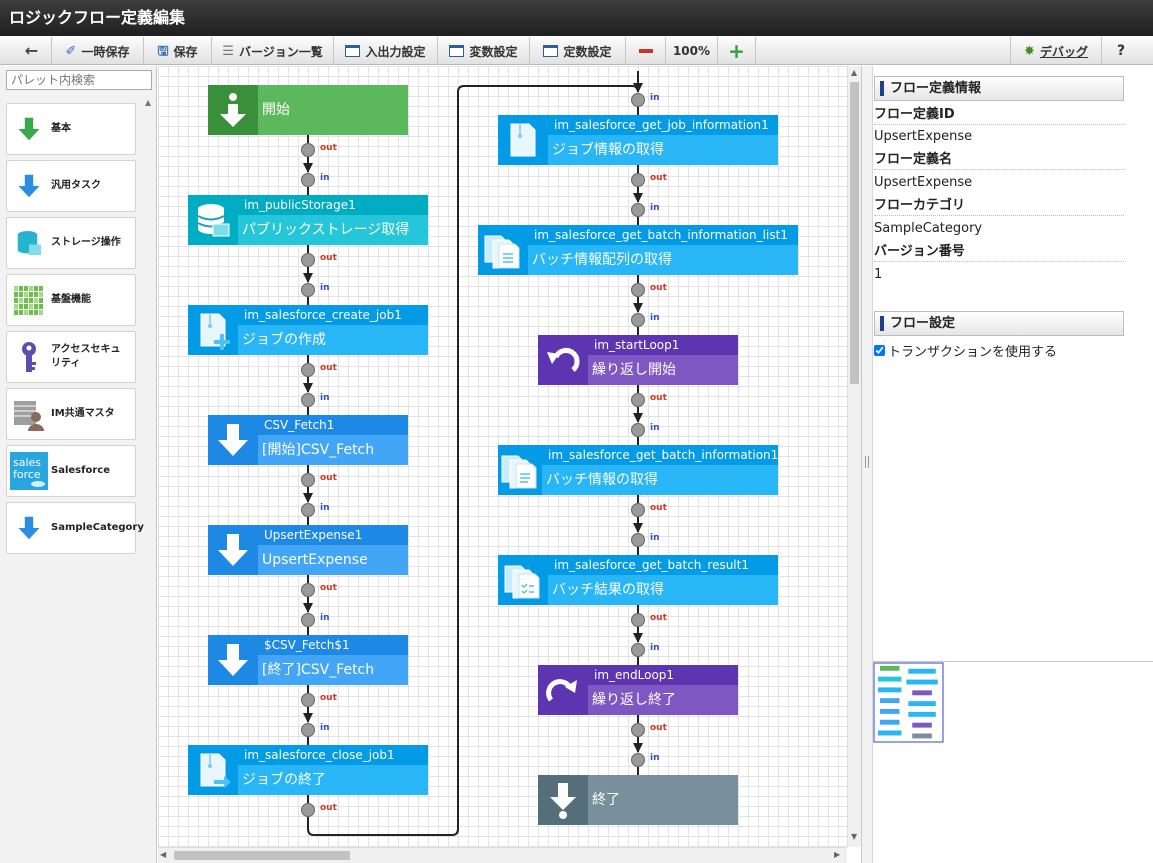 The height and width of the screenshot is (863, 1153). I want to click on palette-scrollbar: ▲, so click(148, 478).